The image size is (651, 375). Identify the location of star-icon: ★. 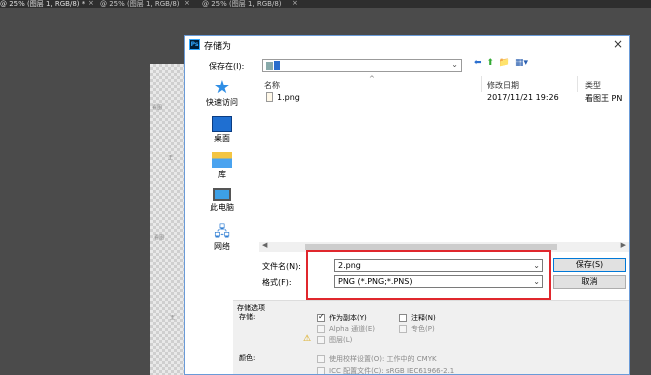
(222, 87).